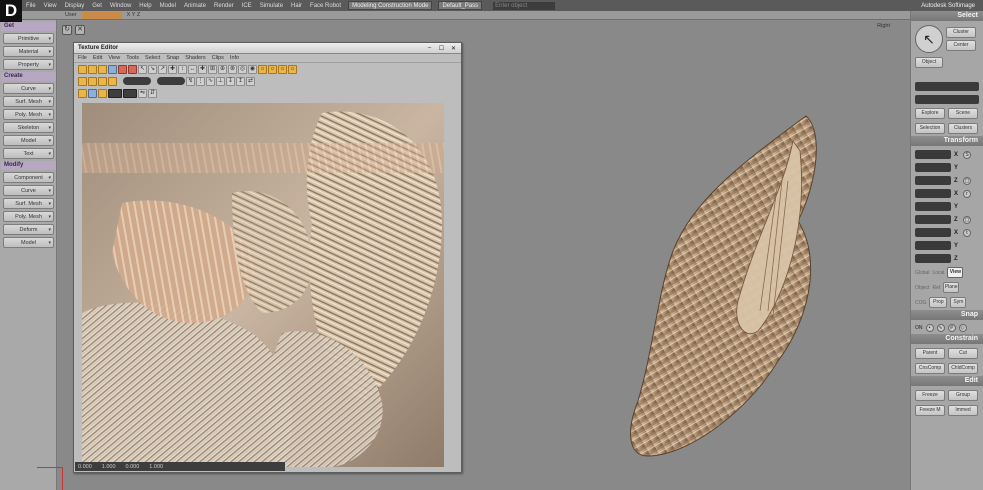 The image size is (983, 490). Describe the element at coordinates (930, 353) in the screenshot. I see `parent-button: Parent` at that location.